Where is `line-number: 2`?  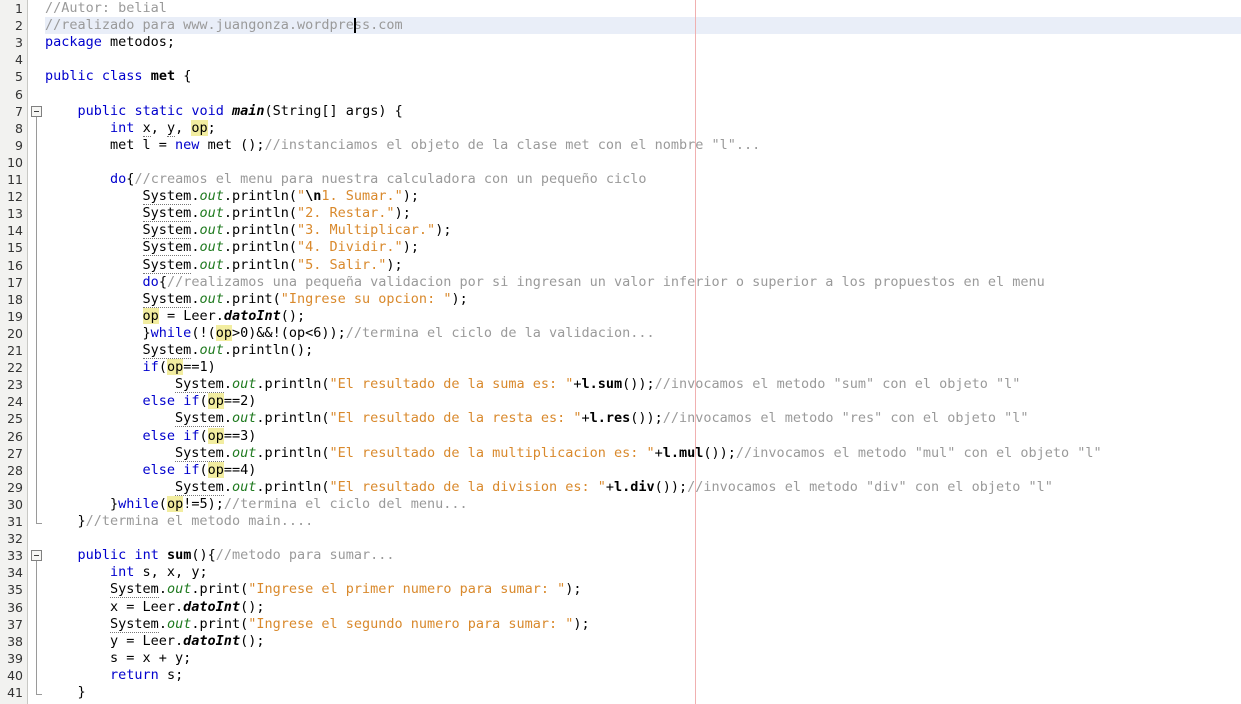 line-number: 2 is located at coordinates (19, 26).